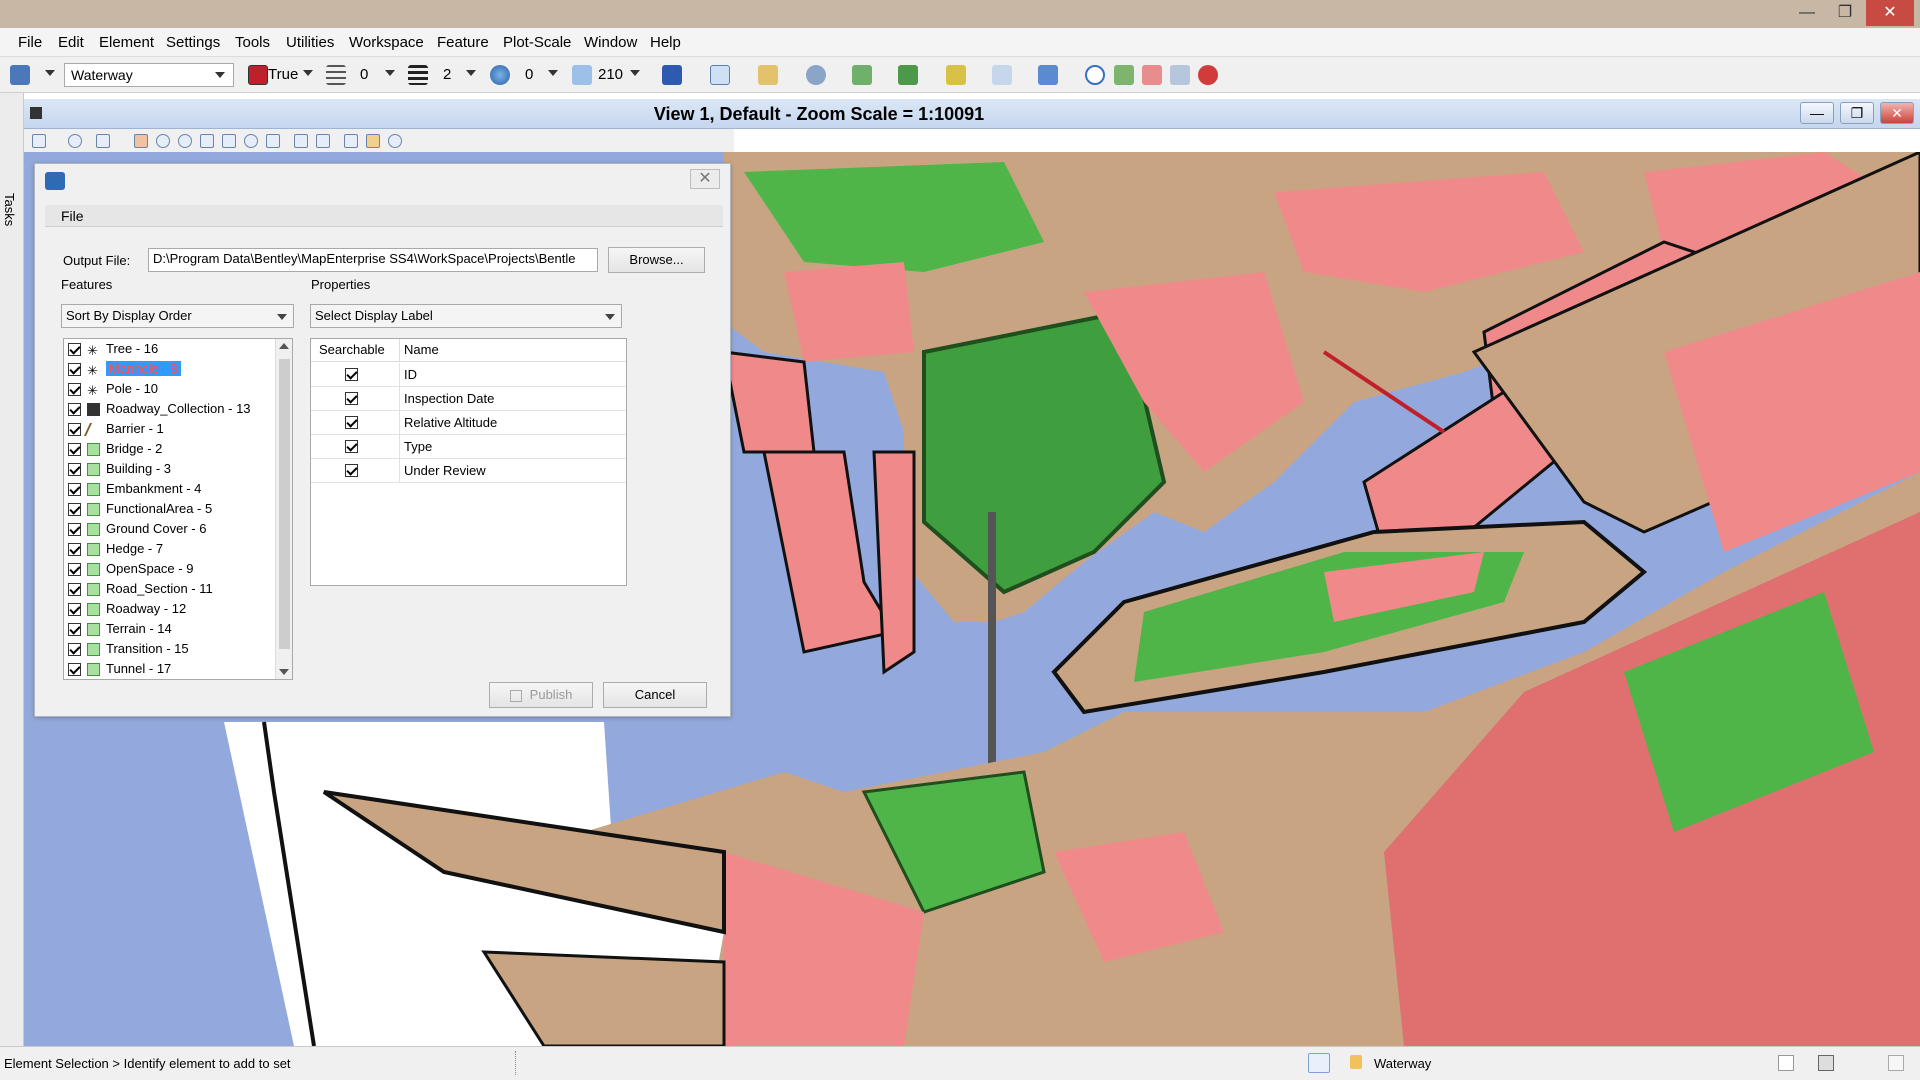 The height and width of the screenshot is (1080, 1920). Describe the element at coordinates (352, 350) in the screenshot. I see `column-searchable: Searchable` at that location.